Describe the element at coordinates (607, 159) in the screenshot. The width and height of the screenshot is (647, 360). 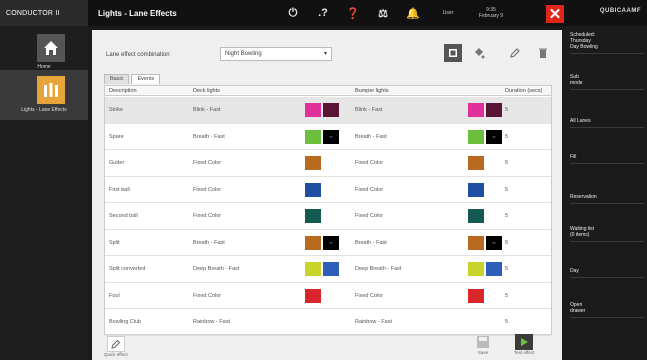
I see `right-menu-item: Fill` at that location.